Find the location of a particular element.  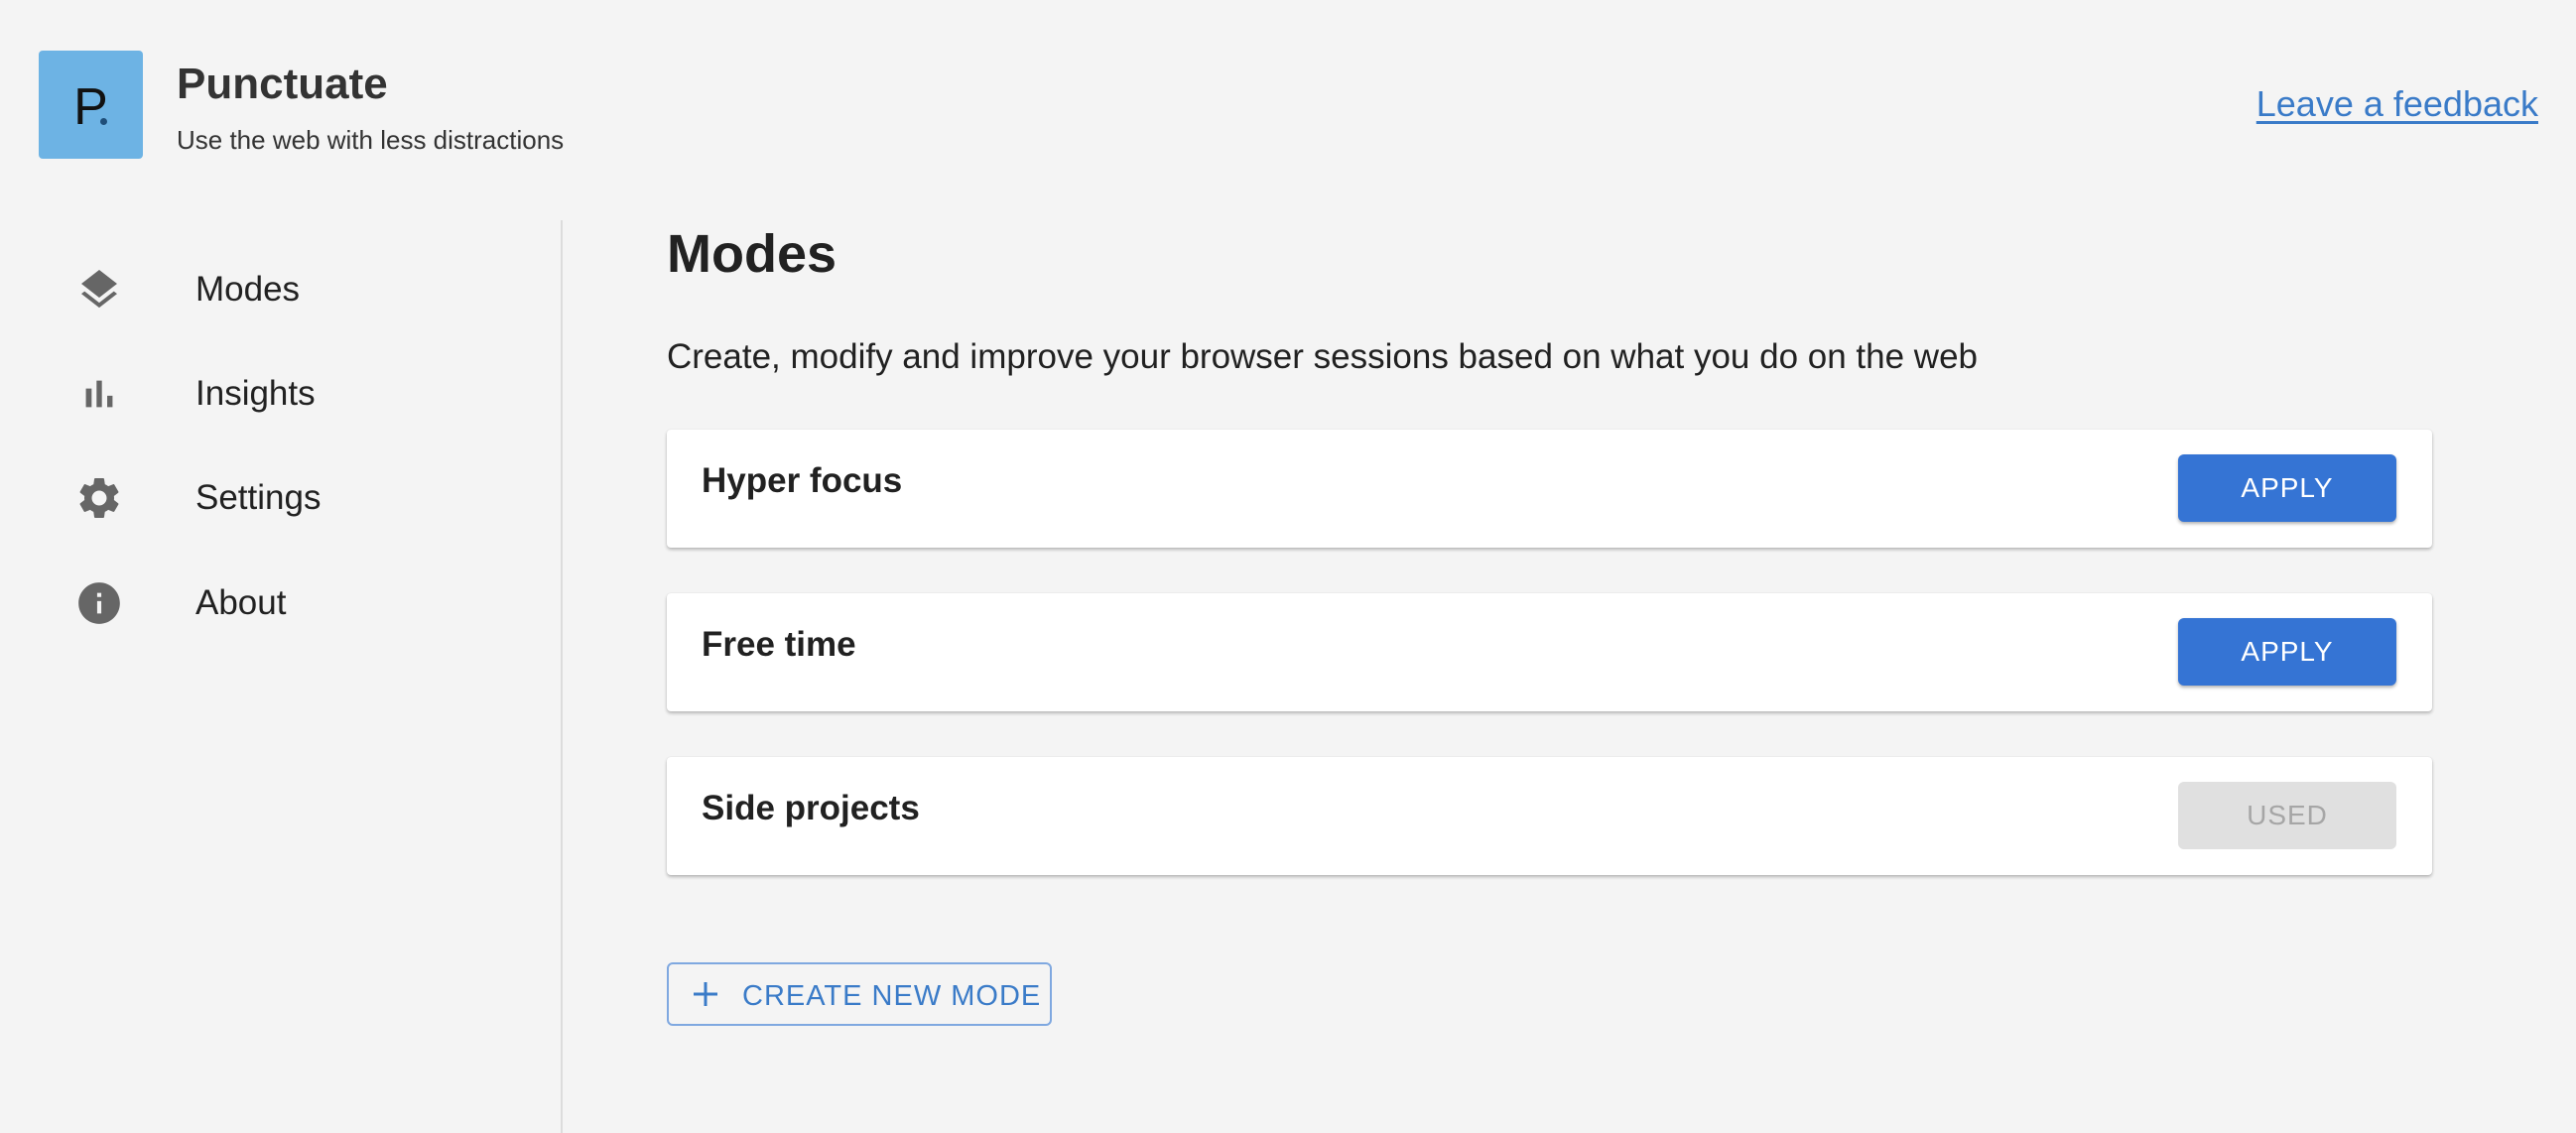

layers-icon is located at coordinates (99, 289).